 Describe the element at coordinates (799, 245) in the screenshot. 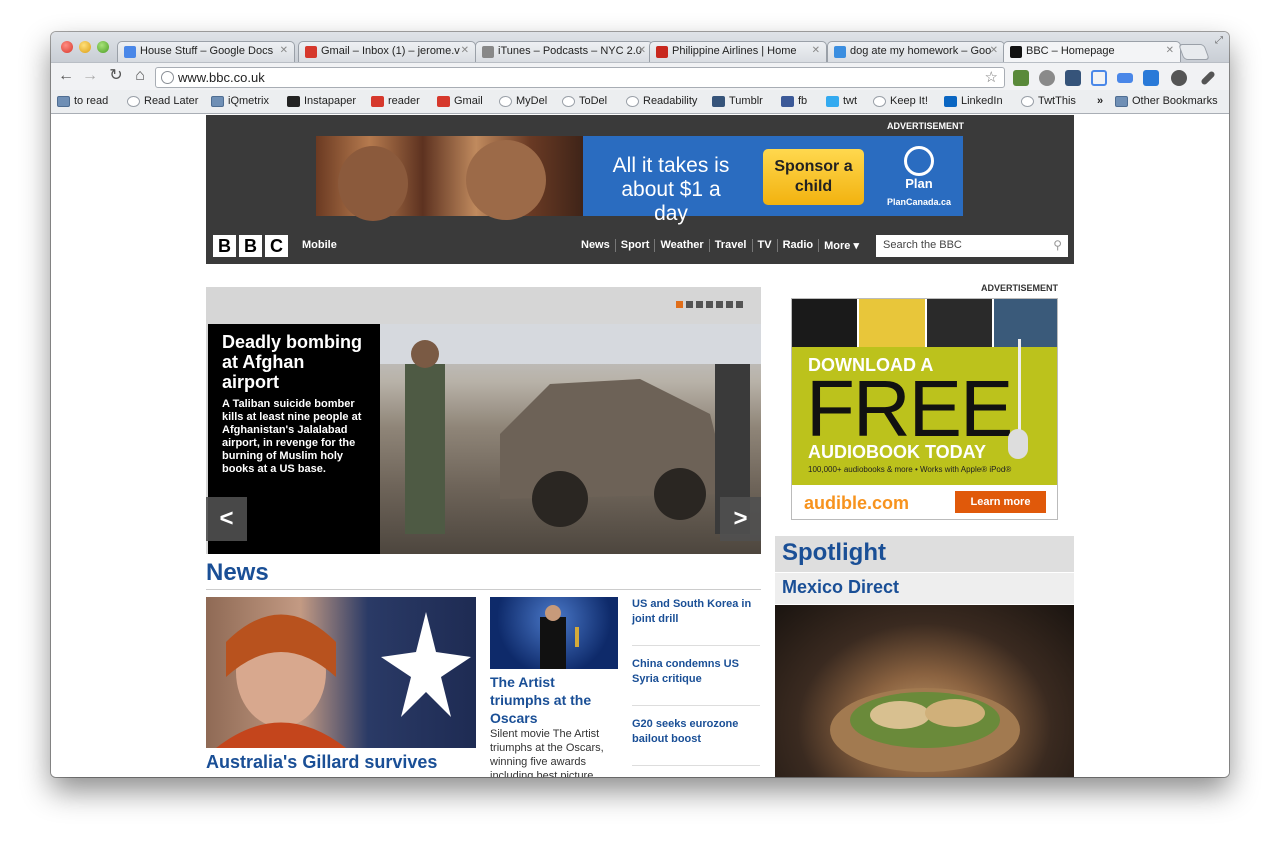

I see `nav-item: Radio` at that location.